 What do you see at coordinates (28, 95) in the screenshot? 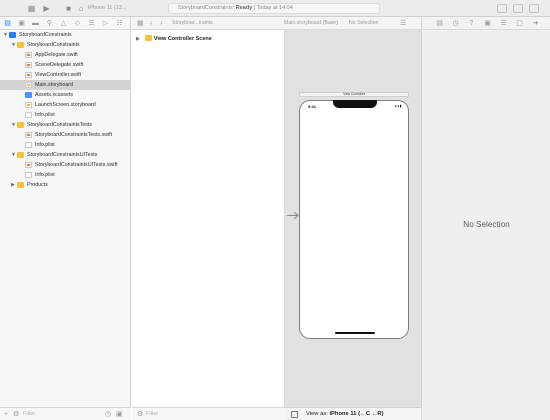
I see `asset-catalog-icon` at bounding box center [28, 95].